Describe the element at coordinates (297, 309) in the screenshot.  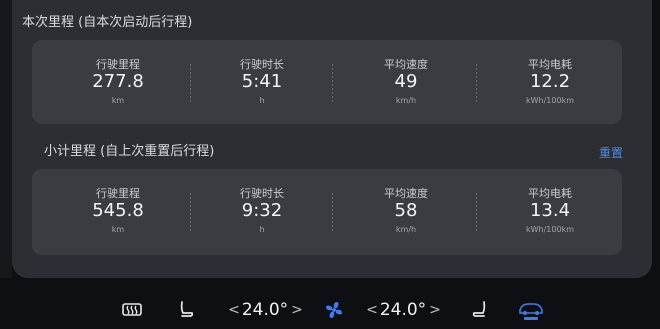
I see `temp-left-increase-button: >` at that location.